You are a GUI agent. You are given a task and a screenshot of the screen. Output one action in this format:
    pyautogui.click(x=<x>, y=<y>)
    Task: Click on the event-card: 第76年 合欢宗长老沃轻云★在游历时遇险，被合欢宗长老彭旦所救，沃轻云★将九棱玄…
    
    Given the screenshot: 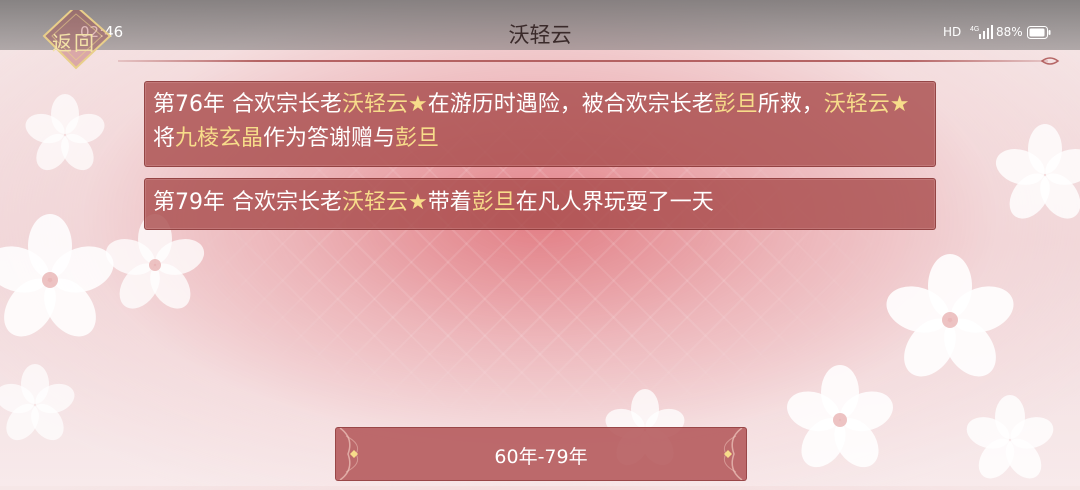 What is the action you would take?
    pyautogui.click(x=540, y=124)
    